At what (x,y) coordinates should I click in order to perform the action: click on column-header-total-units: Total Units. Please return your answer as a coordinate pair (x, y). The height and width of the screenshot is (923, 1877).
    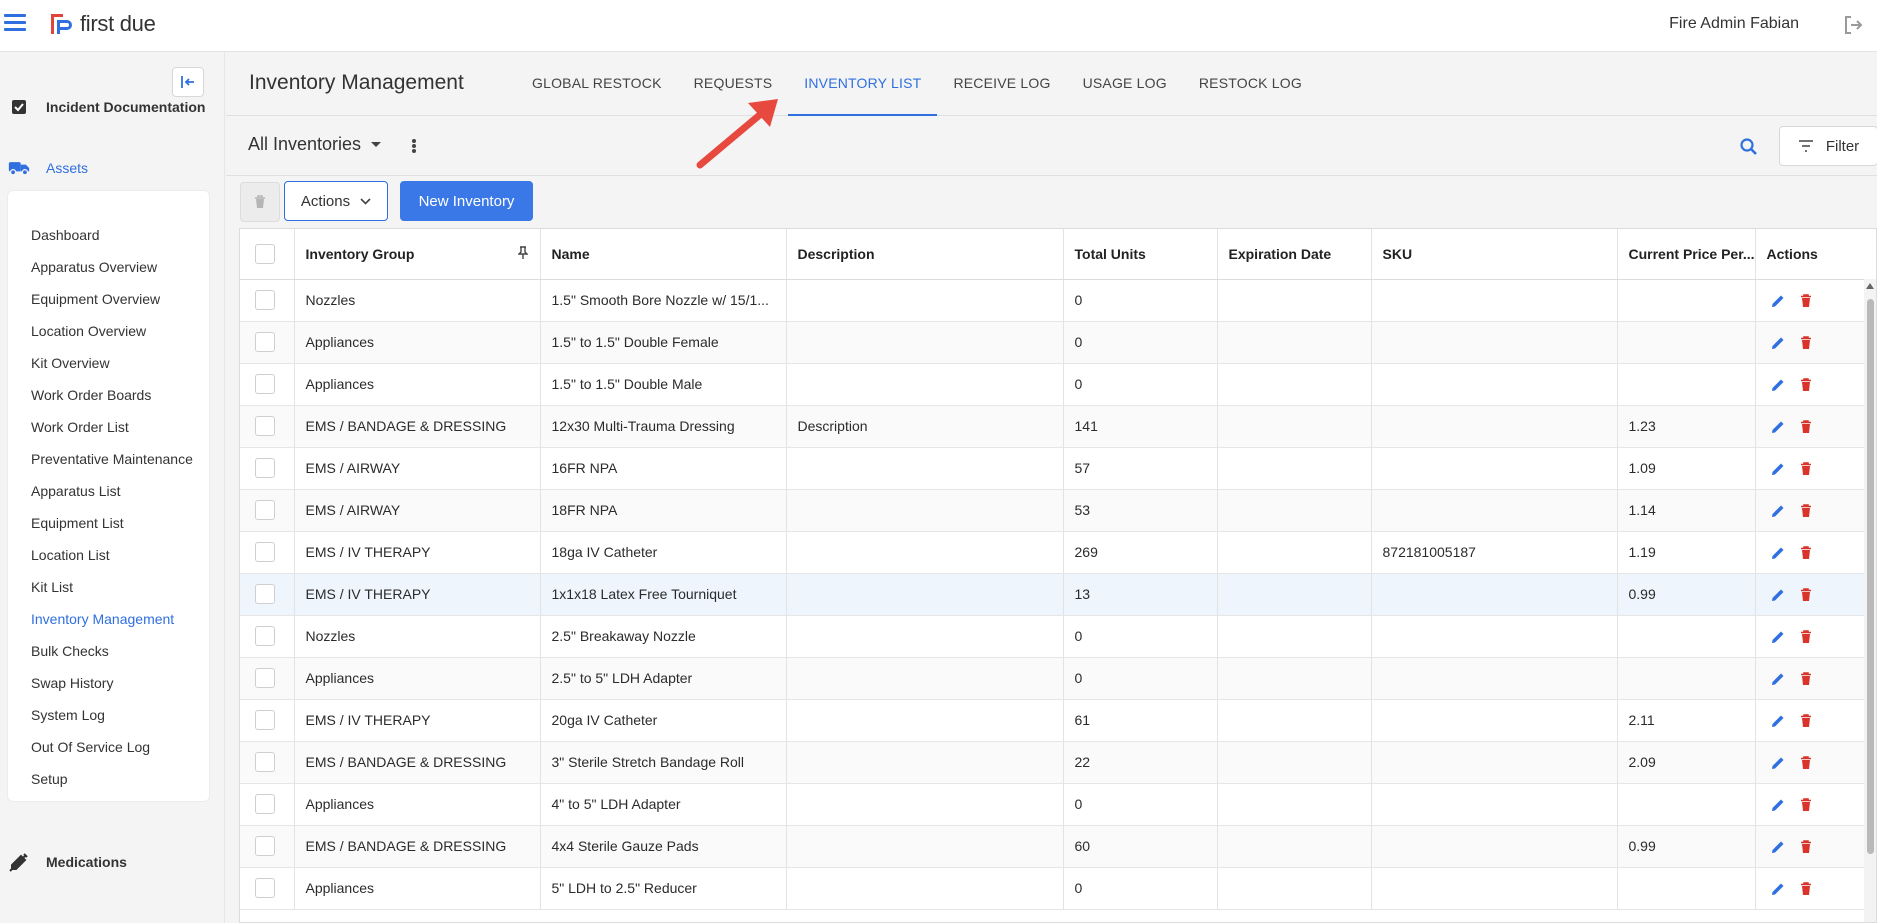
    Looking at the image, I should click on (1140, 254).